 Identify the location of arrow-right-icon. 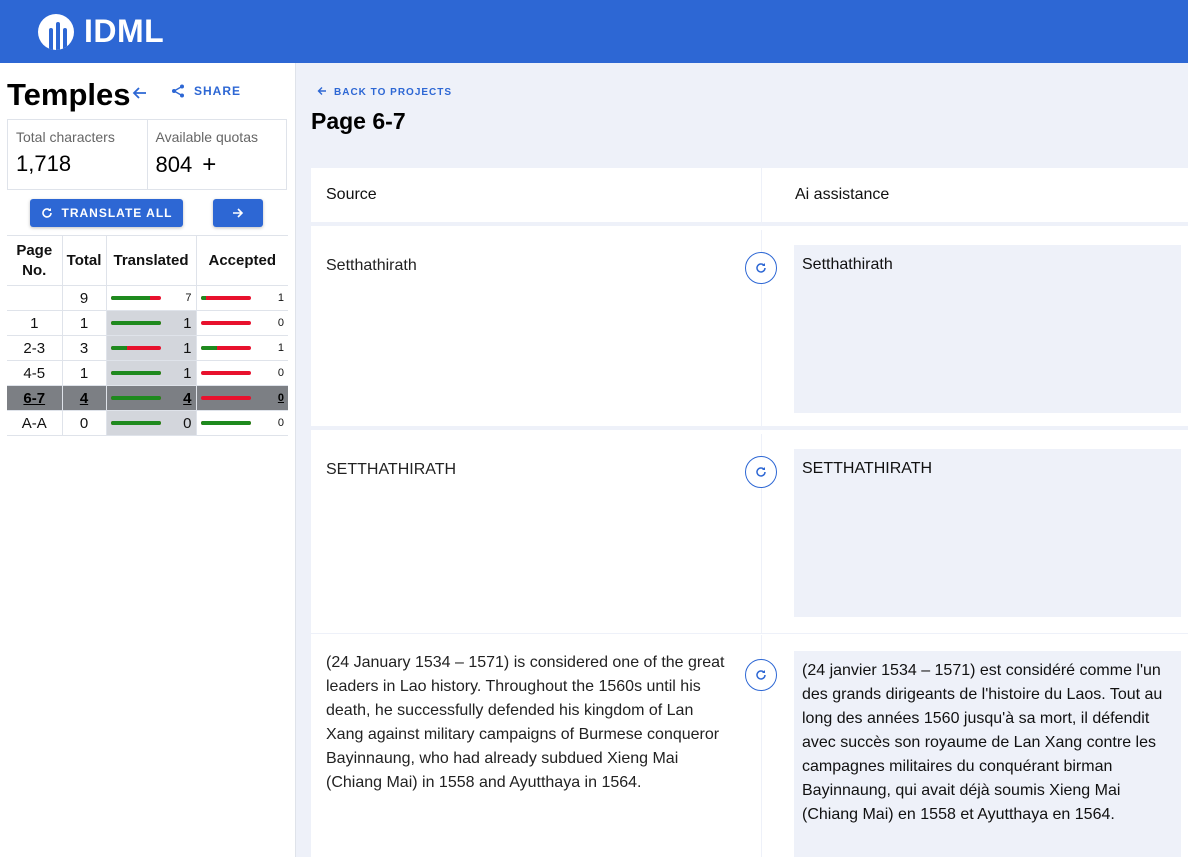
(238, 213).